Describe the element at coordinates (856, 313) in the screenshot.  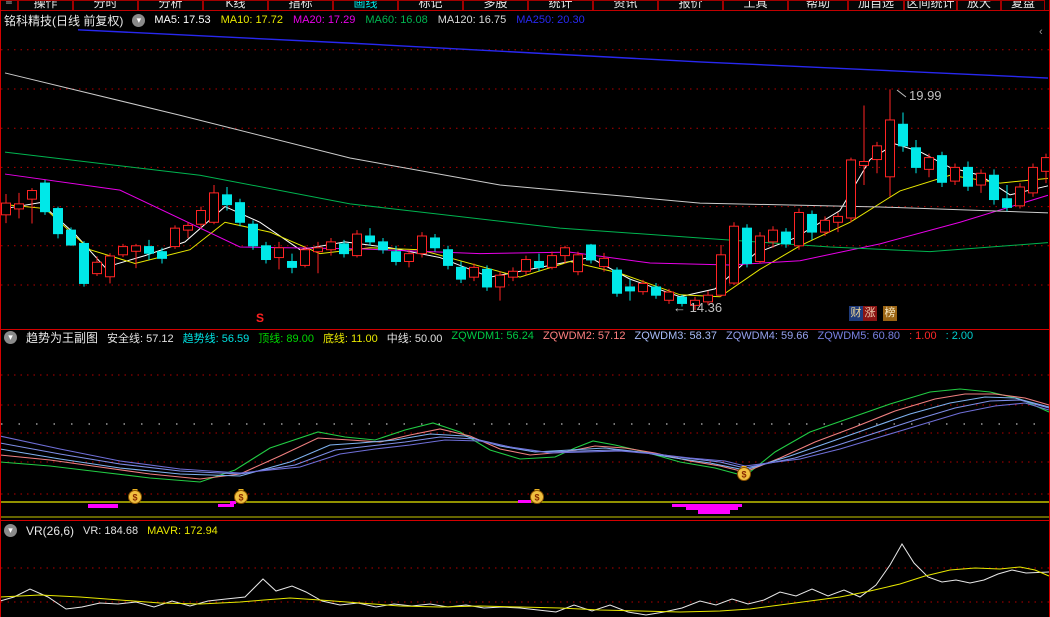
I see `badge-0: 财` at that location.